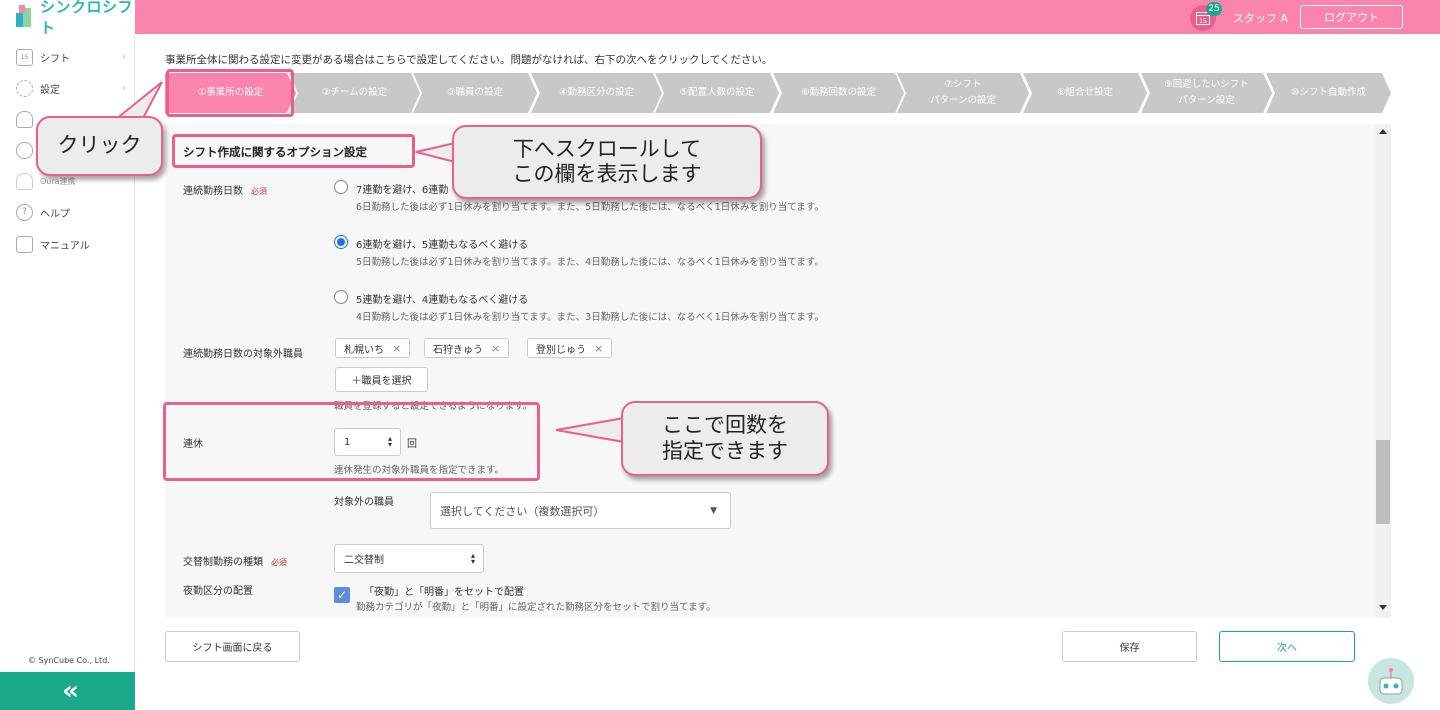 This screenshot has height=710, width=1440. Describe the element at coordinates (607, 162) in the screenshot. I see `callout-scroll: 下へスクロールして この欄を表示します` at that location.